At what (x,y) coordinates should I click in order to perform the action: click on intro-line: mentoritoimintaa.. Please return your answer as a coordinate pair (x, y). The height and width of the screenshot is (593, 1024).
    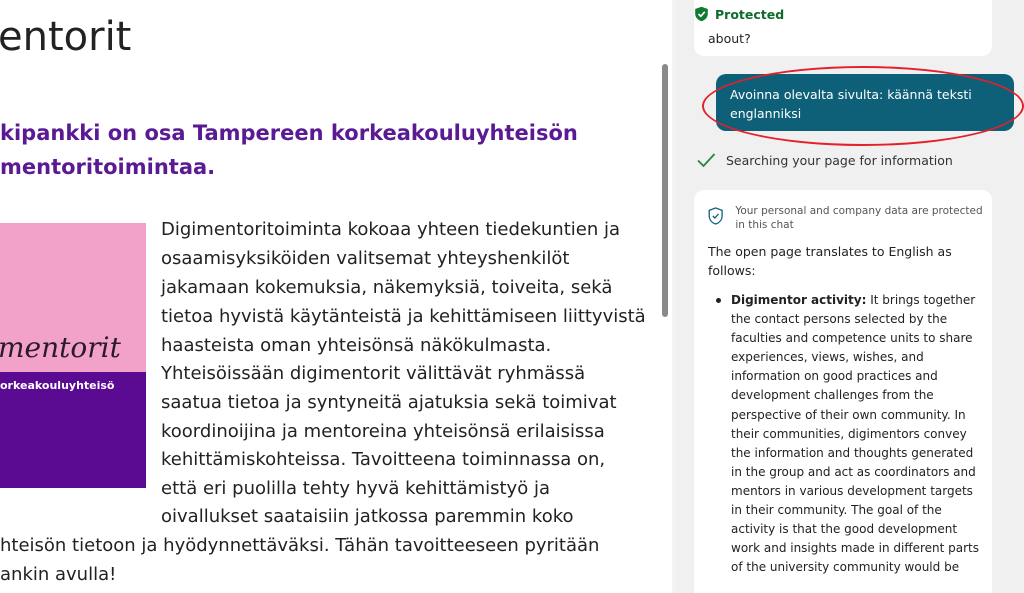
    Looking at the image, I should click on (108, 167).